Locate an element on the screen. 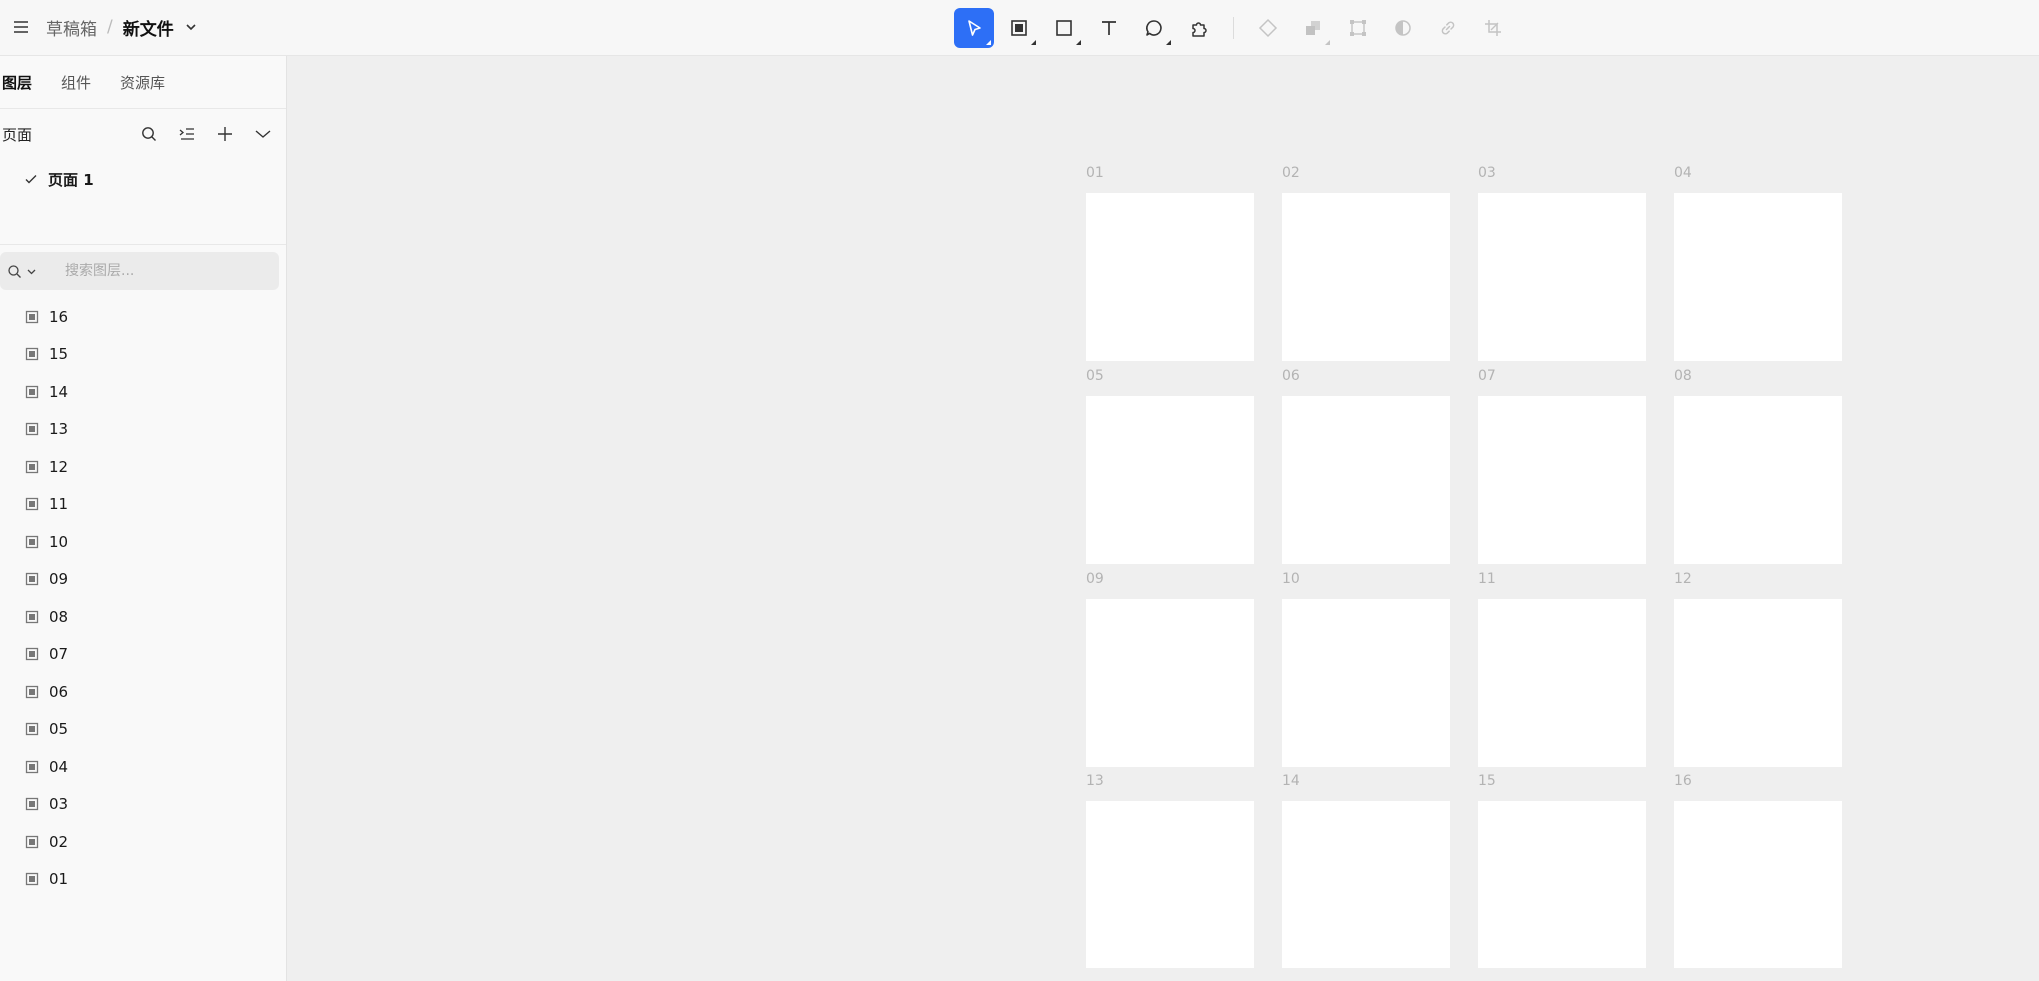 Image resolution: width=2039 pixels, height=981 pixels. frame-label: 06 is located at coordinates (1291, 376).